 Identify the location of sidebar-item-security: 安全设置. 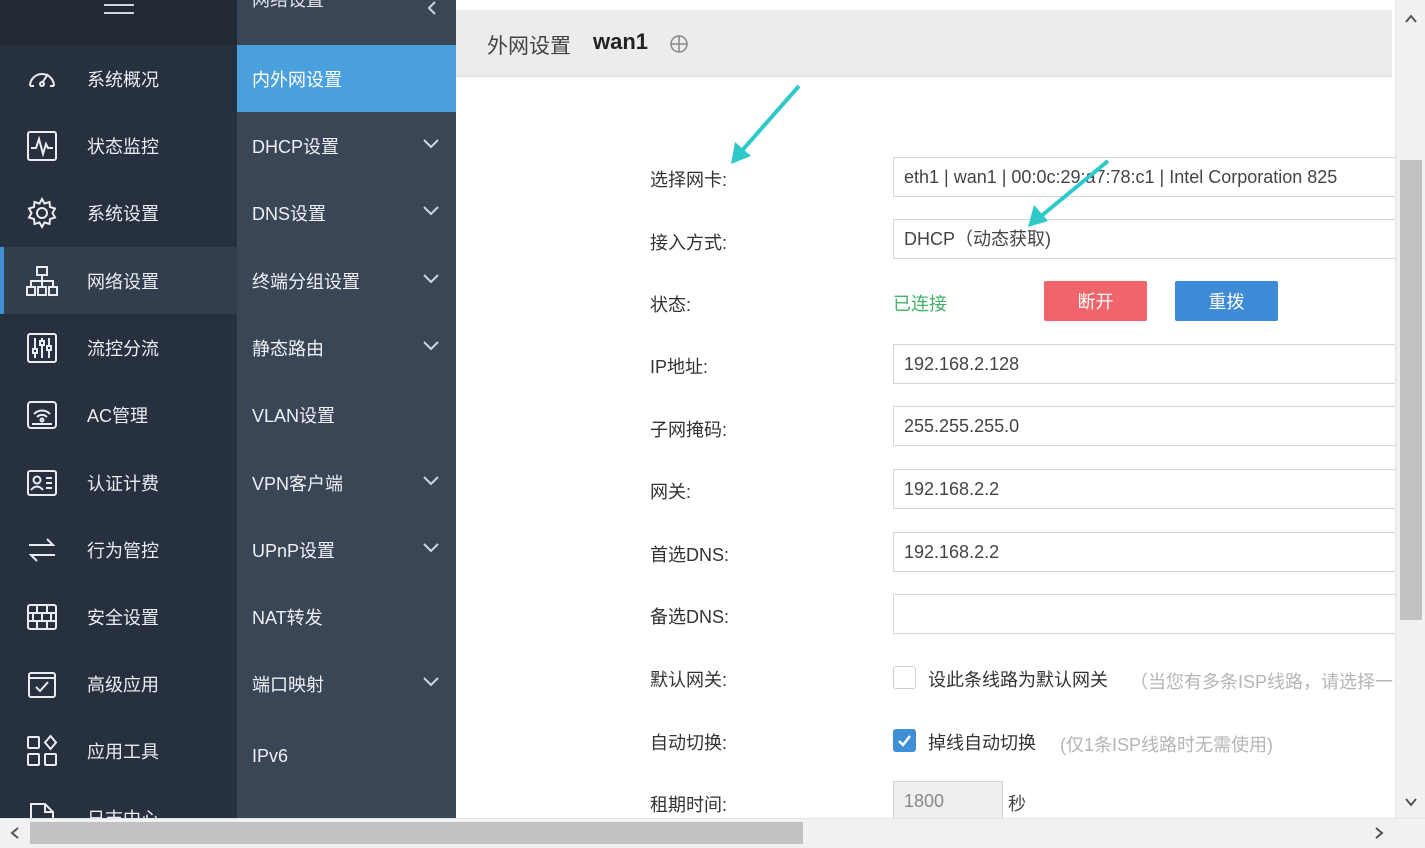
(118, 616).